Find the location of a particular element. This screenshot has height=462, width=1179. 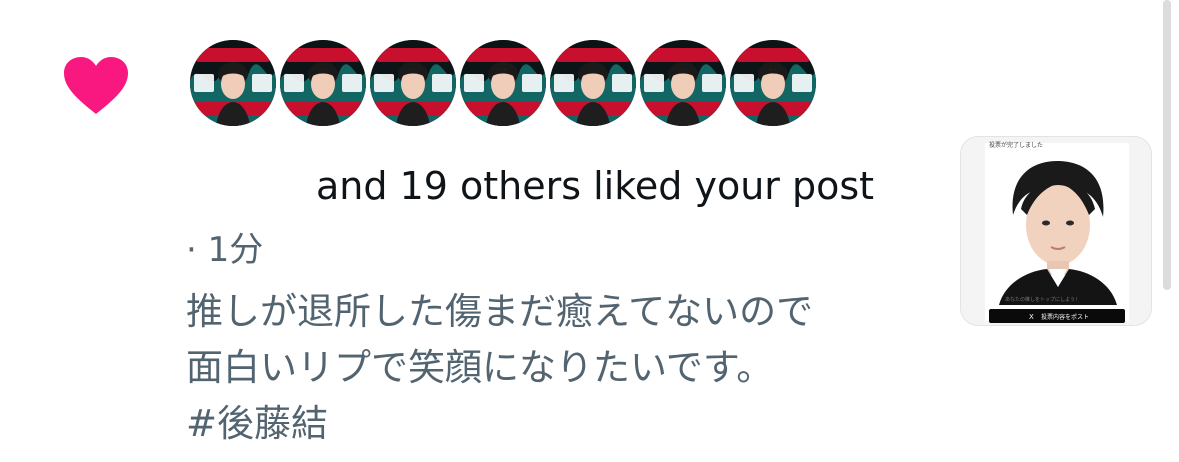

post-hashtag: #後藤結 is located at coordinates (556, 424).